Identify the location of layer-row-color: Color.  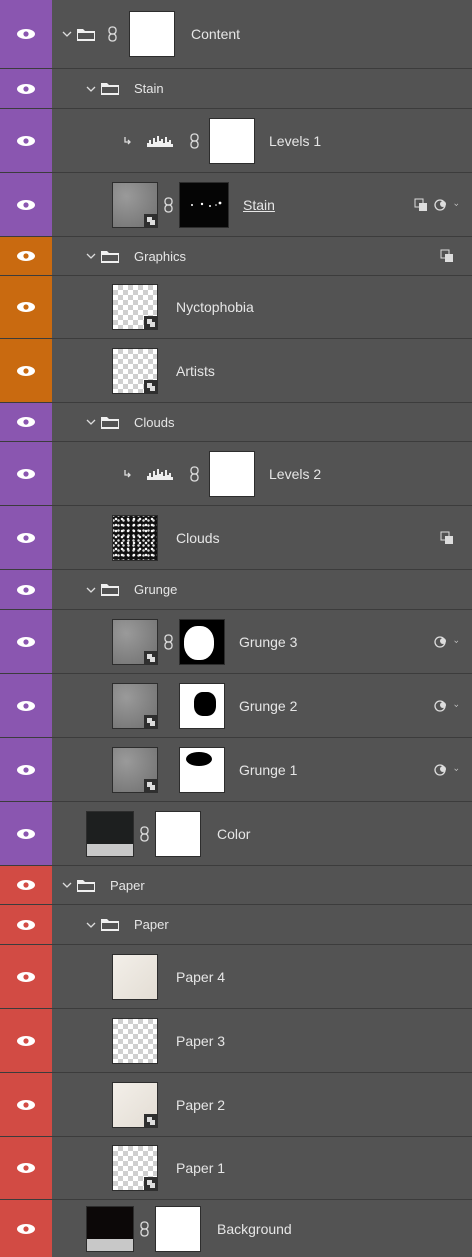
(236, 834).